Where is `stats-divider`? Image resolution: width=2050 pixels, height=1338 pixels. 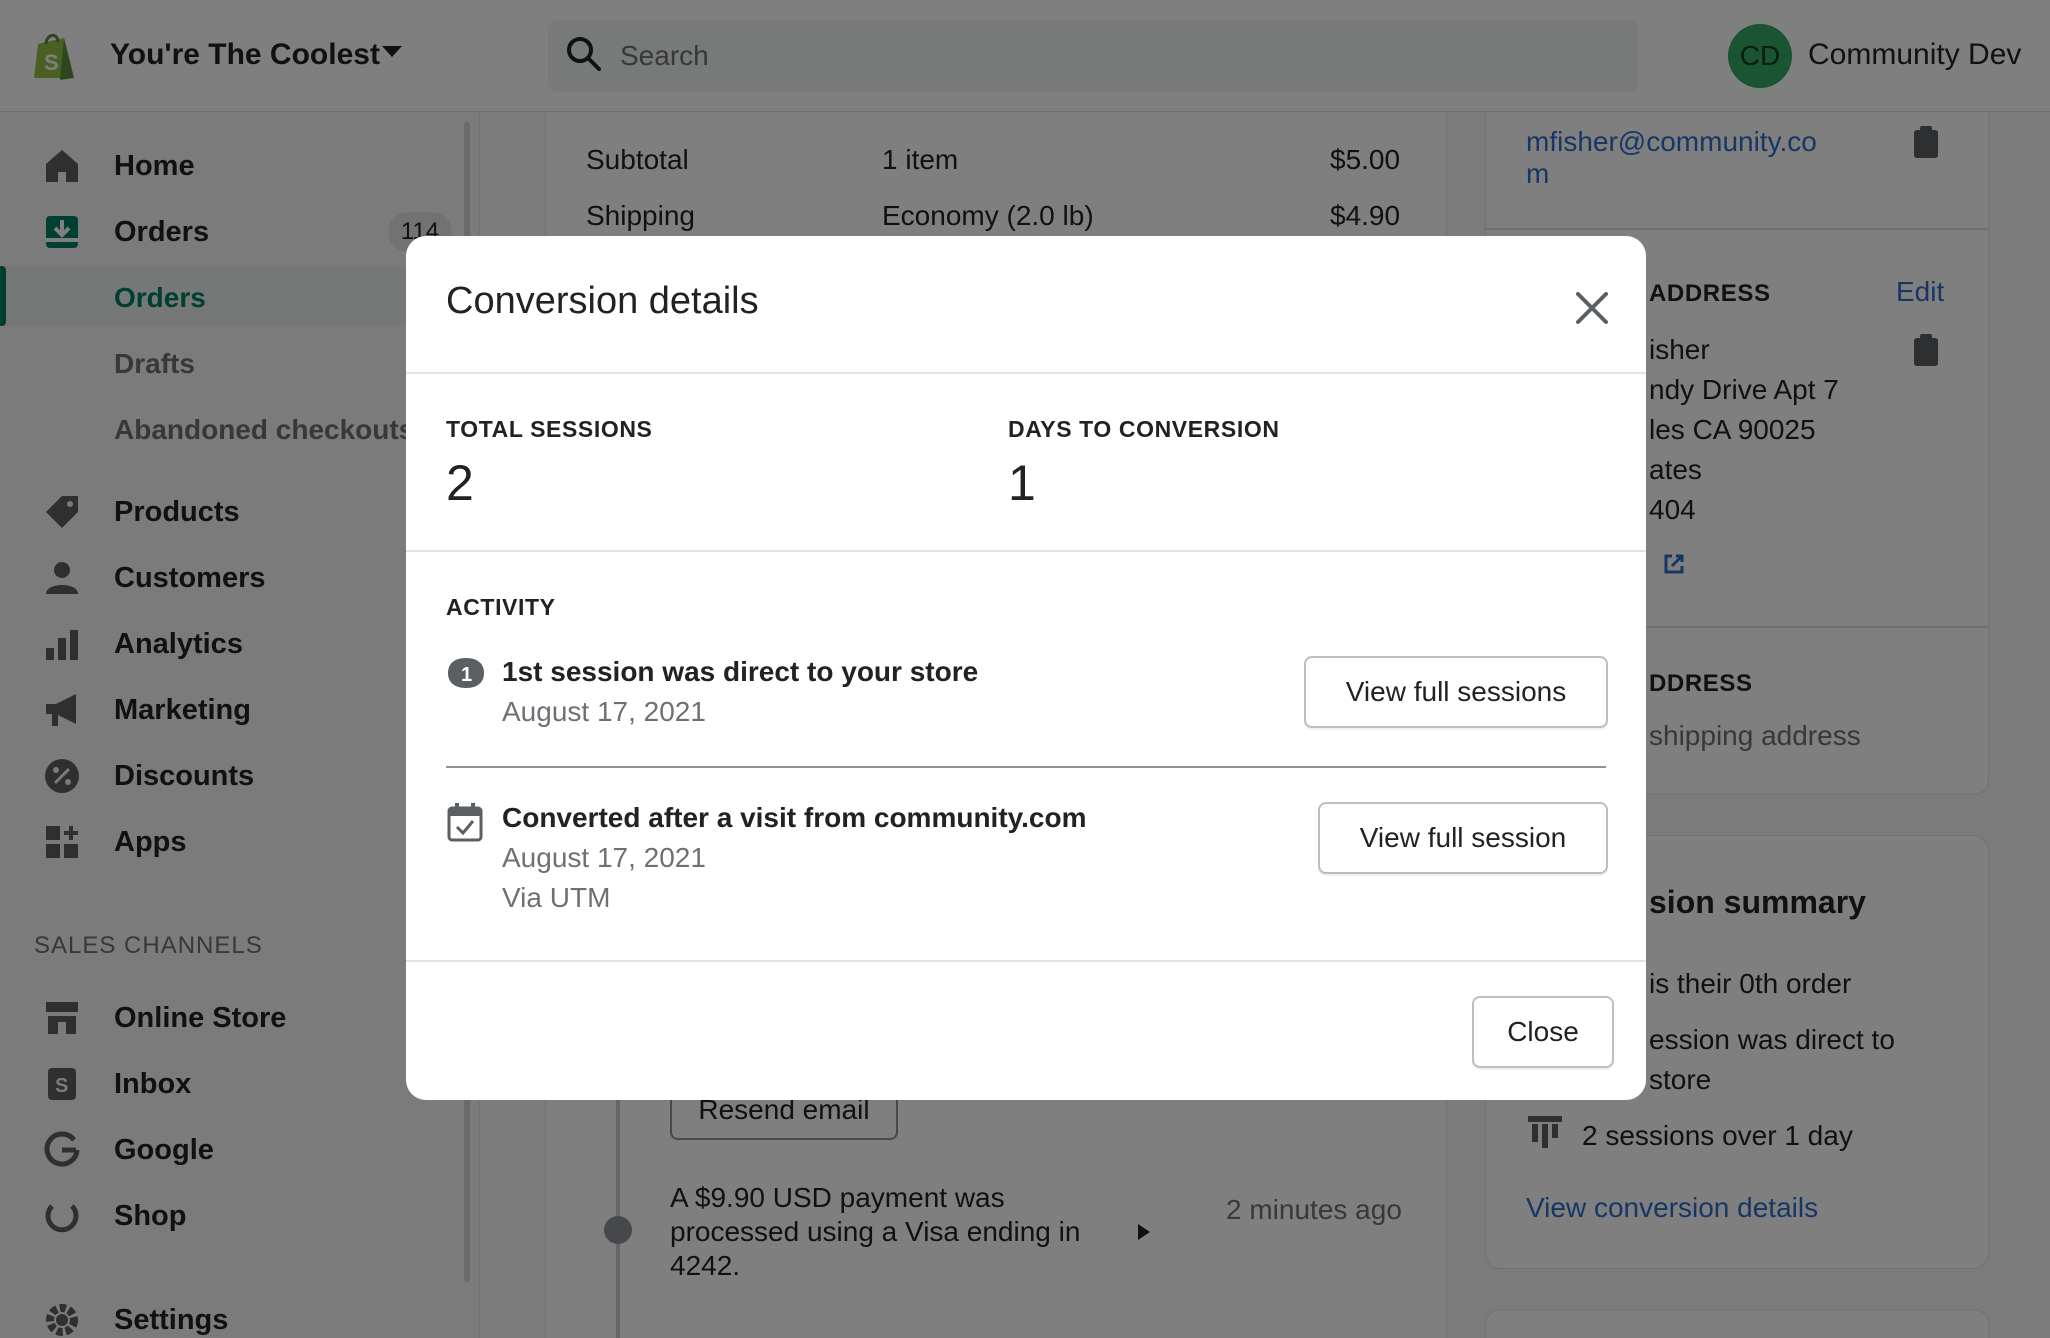
stats-divider is located at coordinates (1026, 551).